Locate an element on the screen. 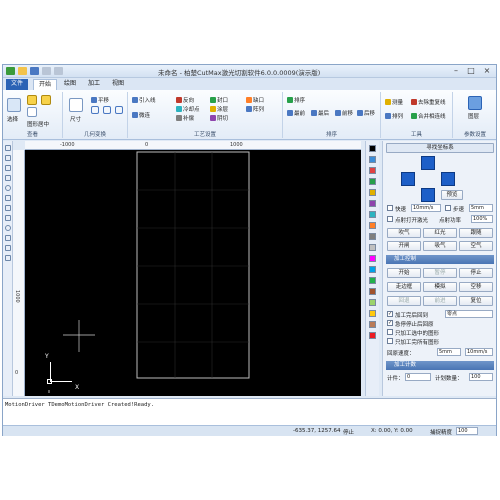 The image size is (500, 500). tab-file: 文件 is located at coordinates (17, 84).